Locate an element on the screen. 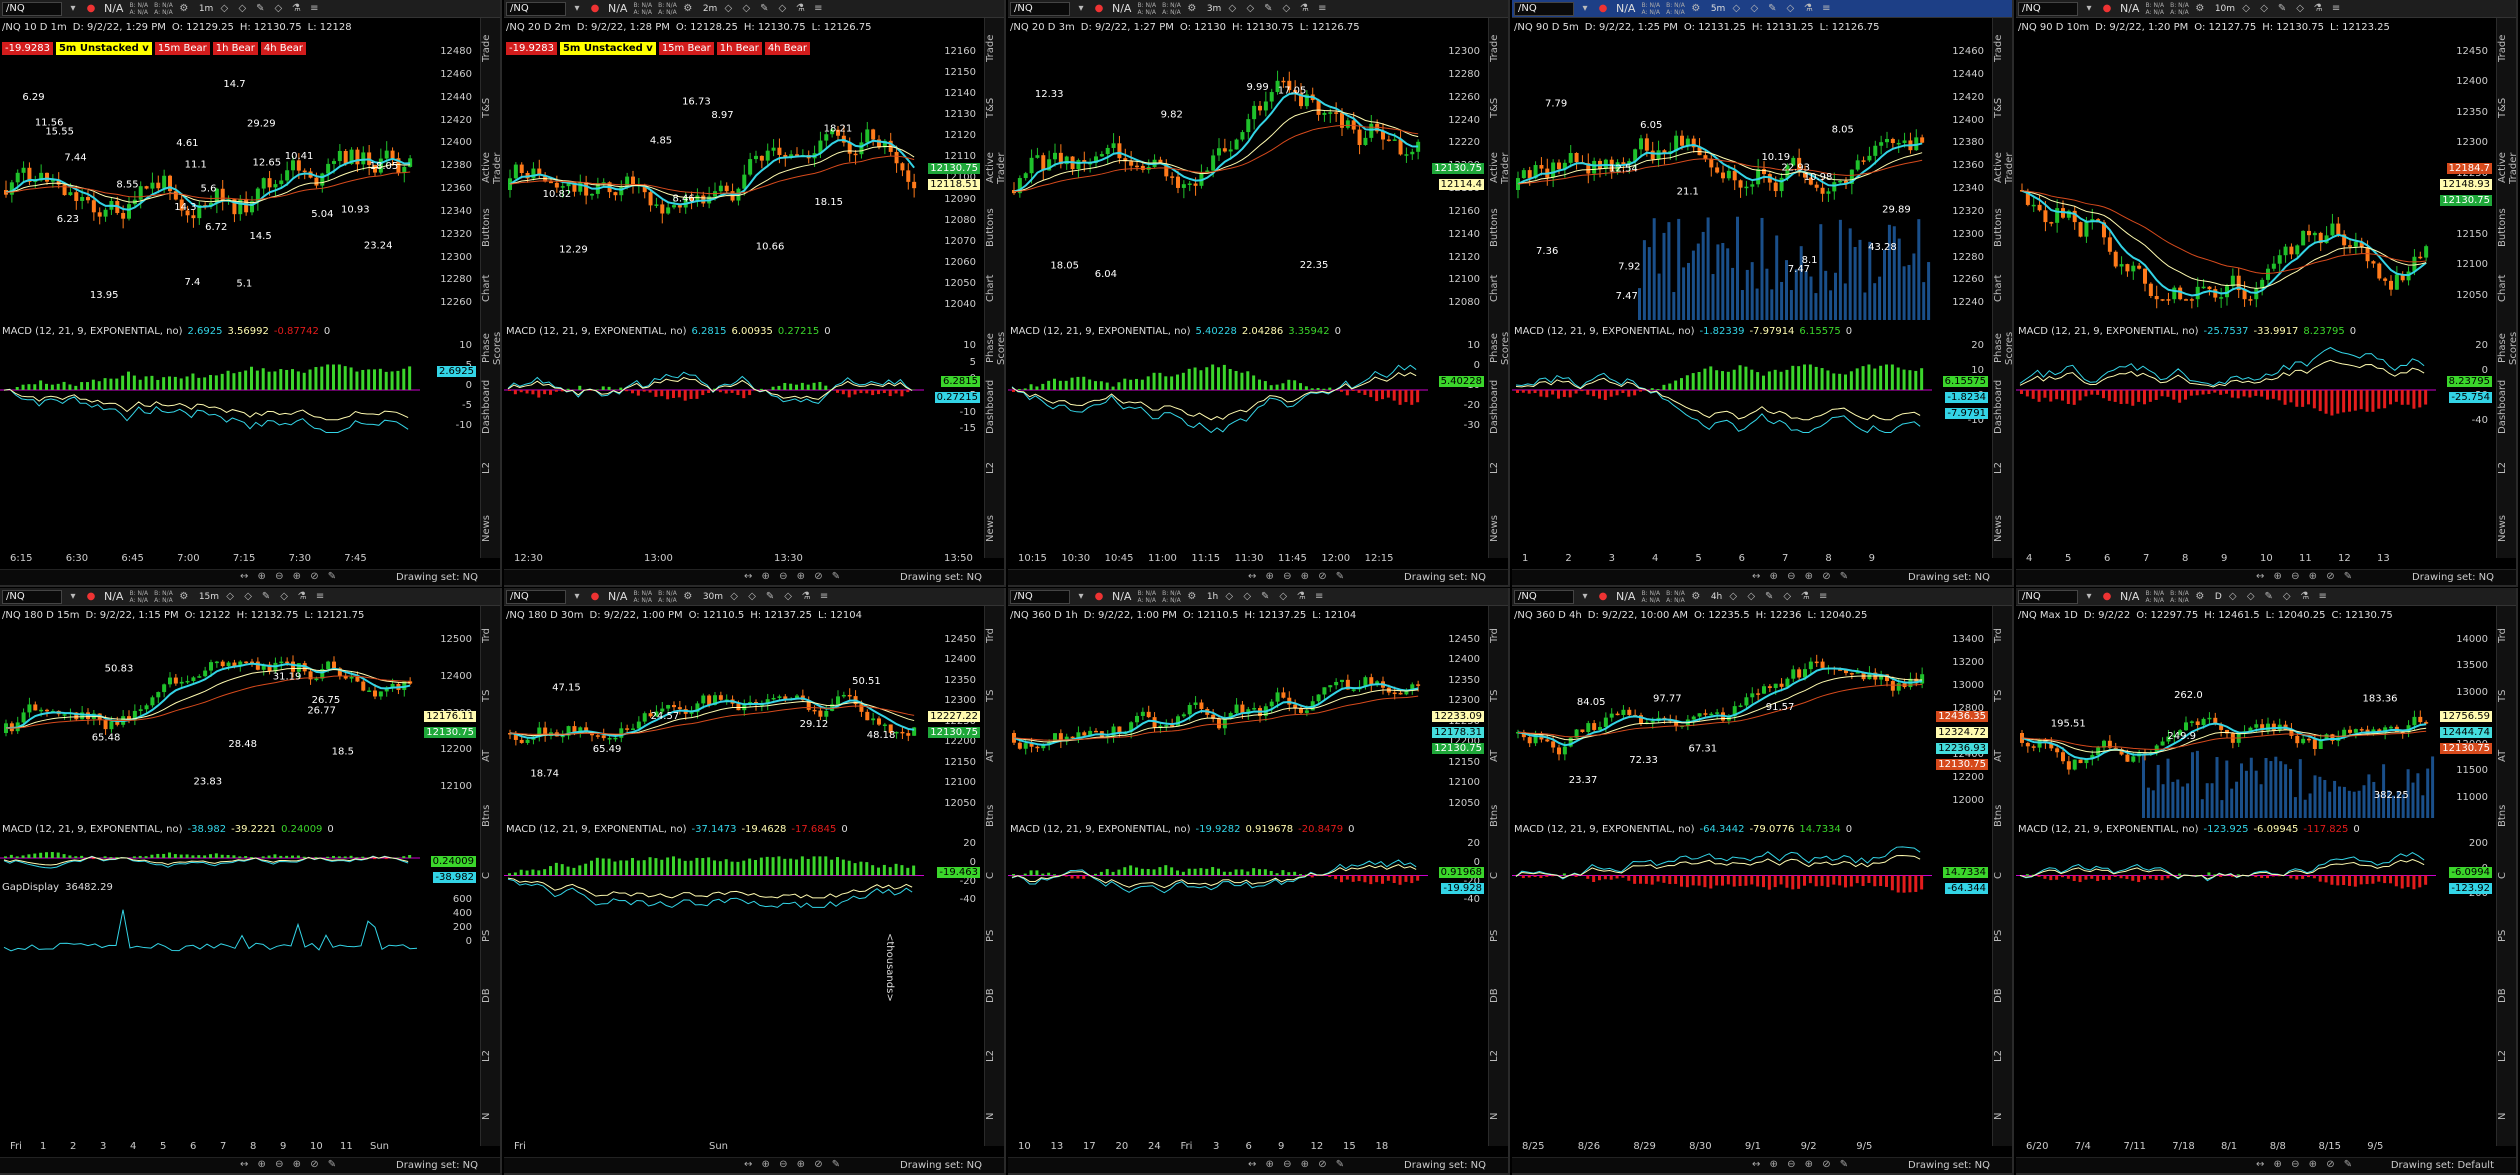 This screenshot has height=1175, width=2520. drawing-set: Drawing set: NQ is located at coordinates (437, 577).